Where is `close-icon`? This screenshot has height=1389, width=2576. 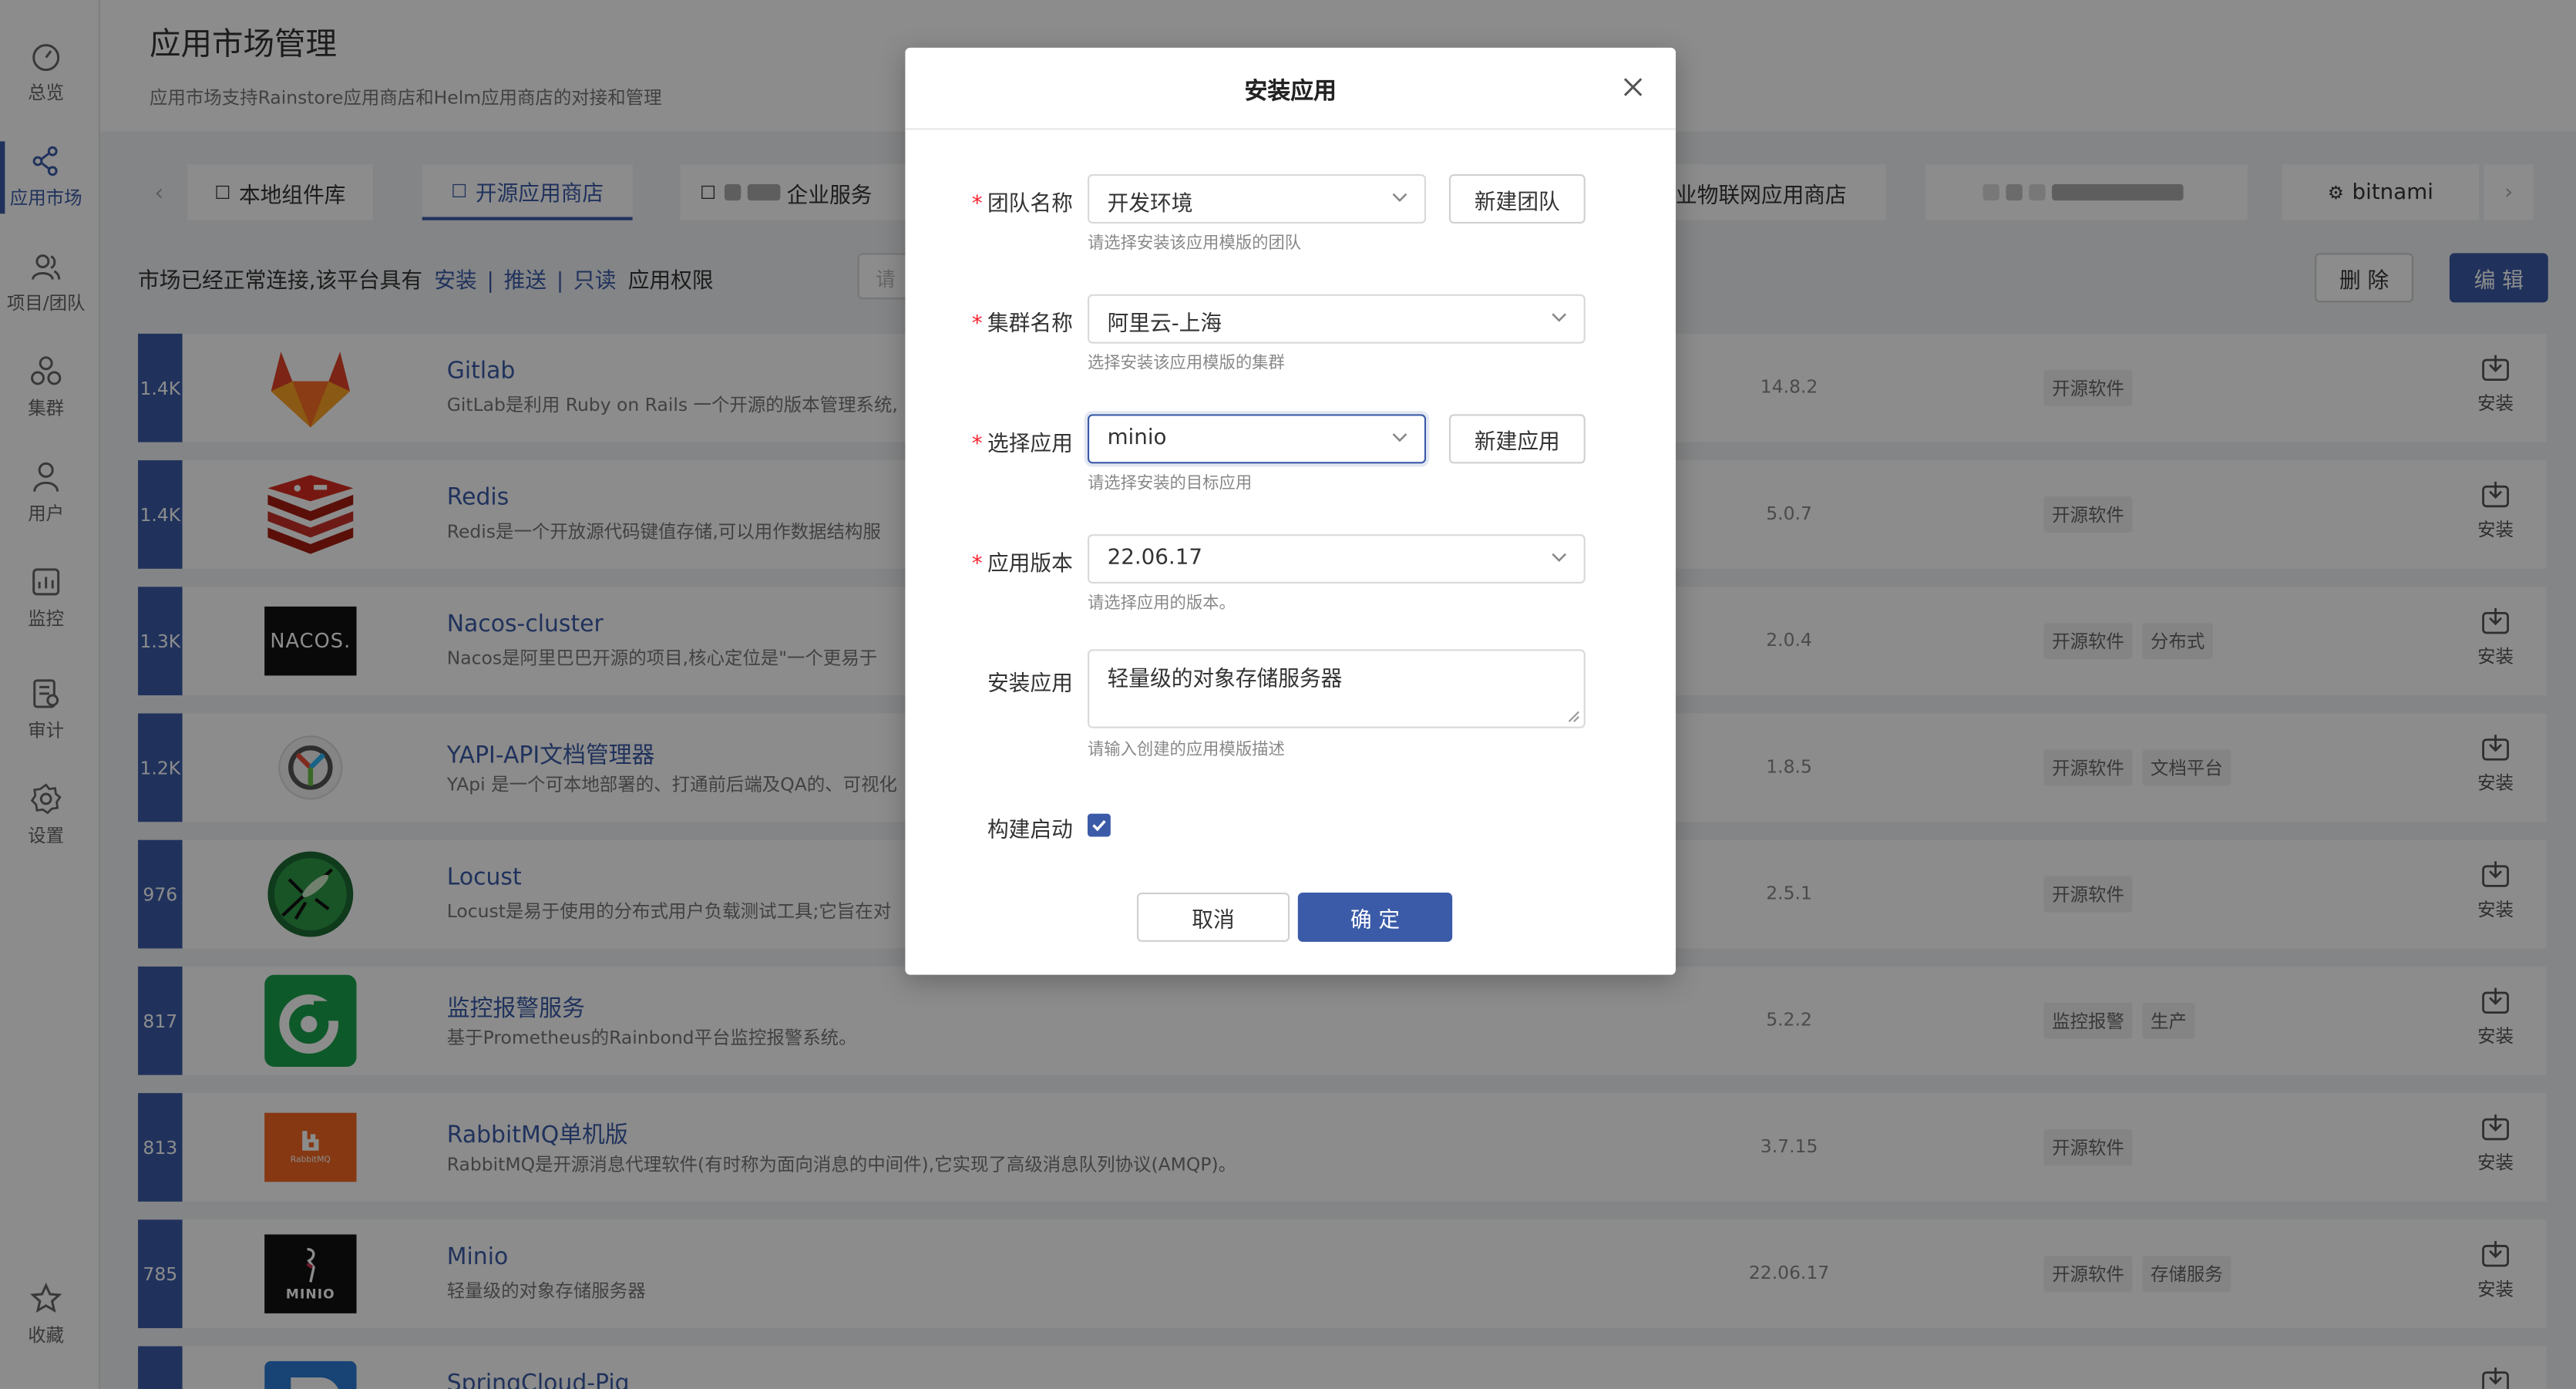
close-icon is located at coordinates (1633, 87).